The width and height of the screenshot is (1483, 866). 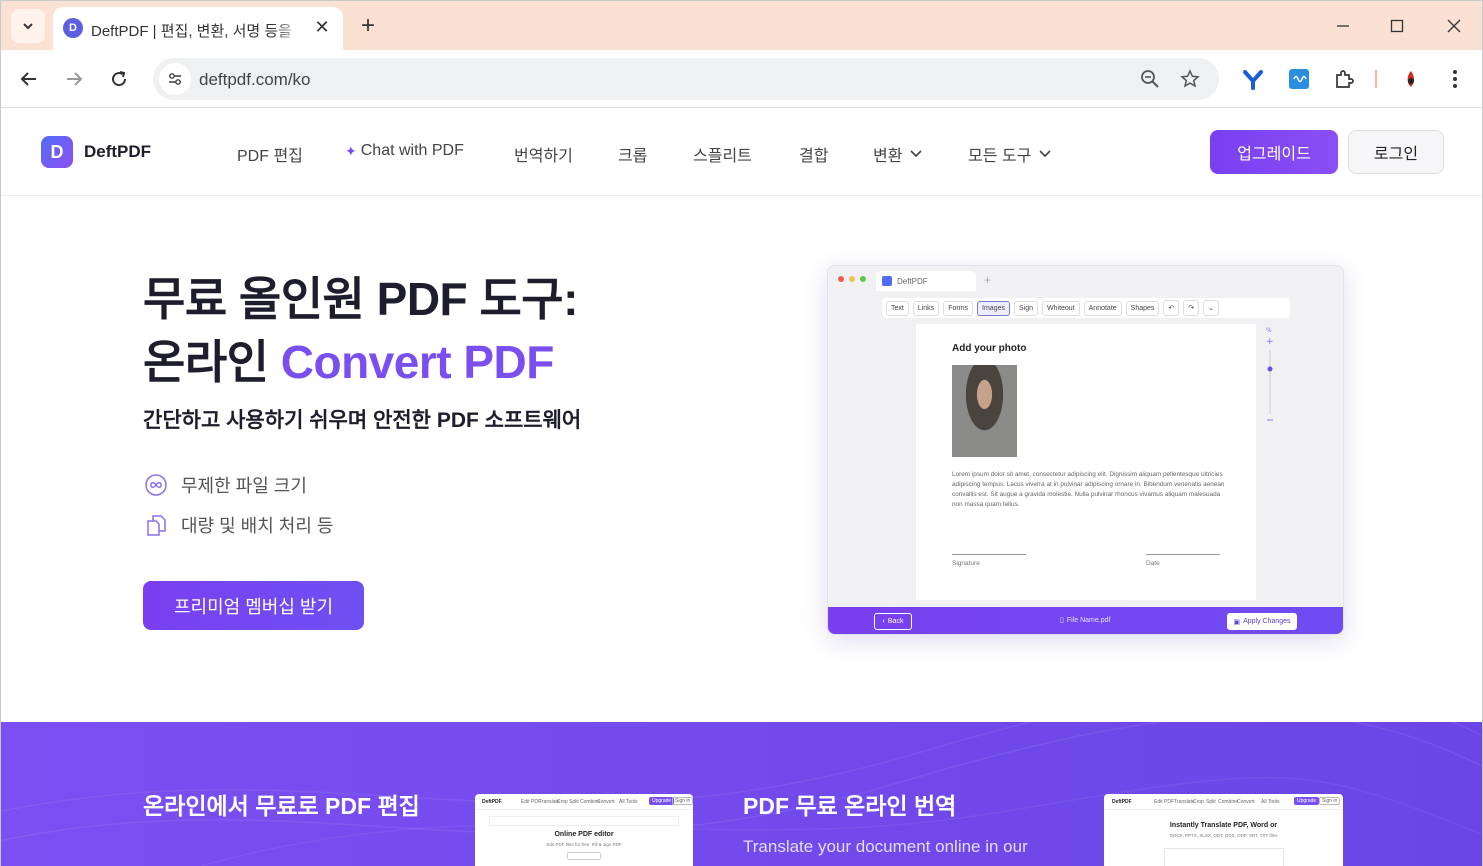 I want to click on forward-button, so click(x=74, y=79).